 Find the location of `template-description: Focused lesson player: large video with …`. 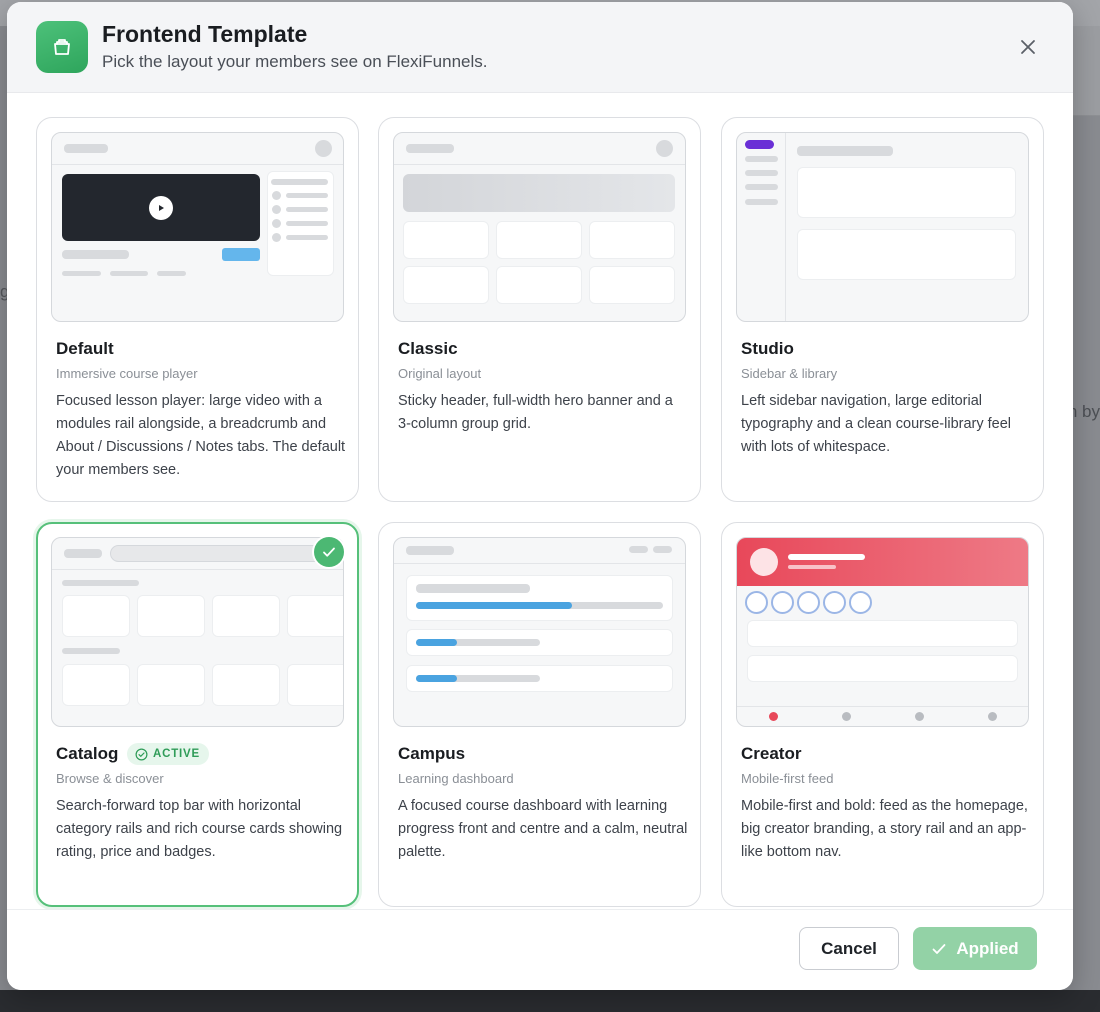

template-description: Focused lesson player: large video with … is located at coordinates (201, 435).